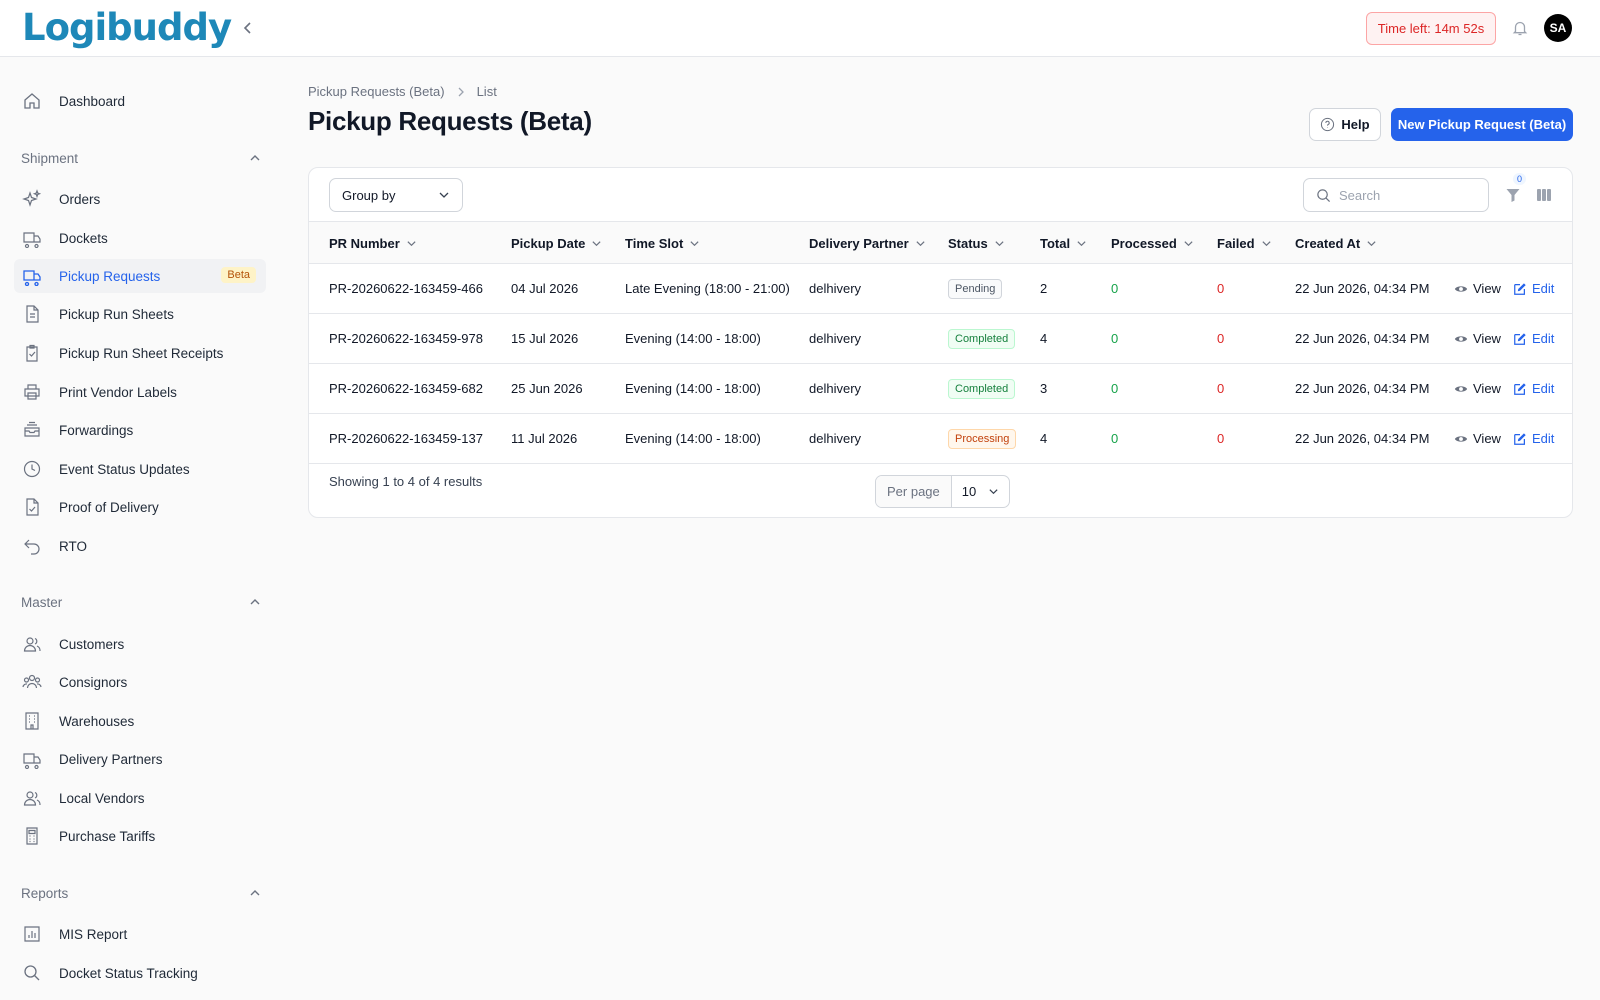 The image size is (1600, 1000). Describe the element at coordinates (141, 158) in the screenshot. I see `section-header-shipment: Shipment` at that location.